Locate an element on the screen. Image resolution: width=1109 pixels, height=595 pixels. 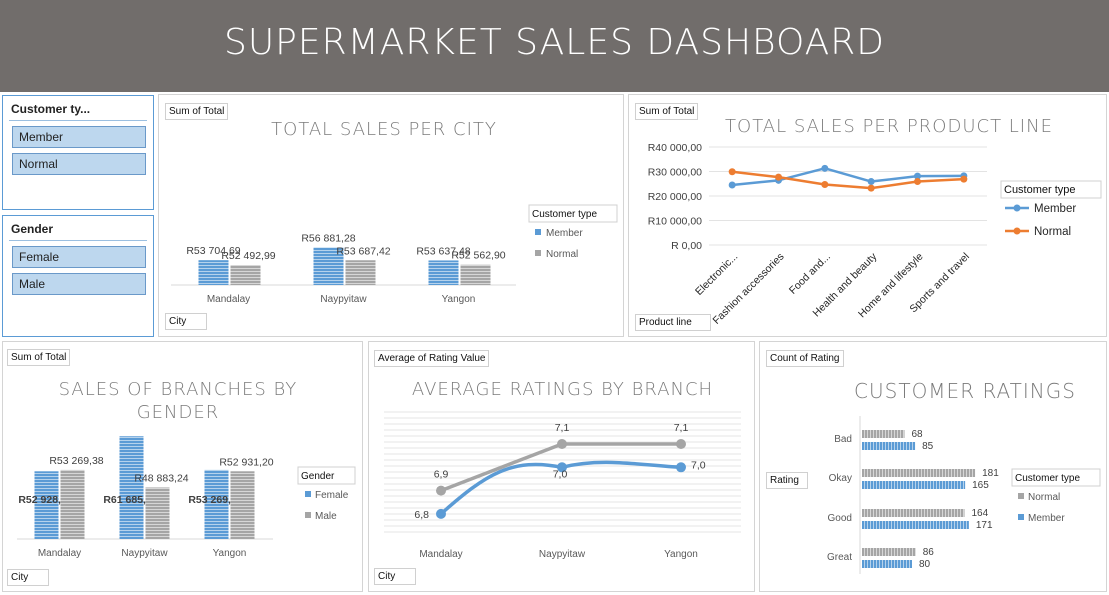
slicer-item-normal: Normal is located at coordinates (79, 164).